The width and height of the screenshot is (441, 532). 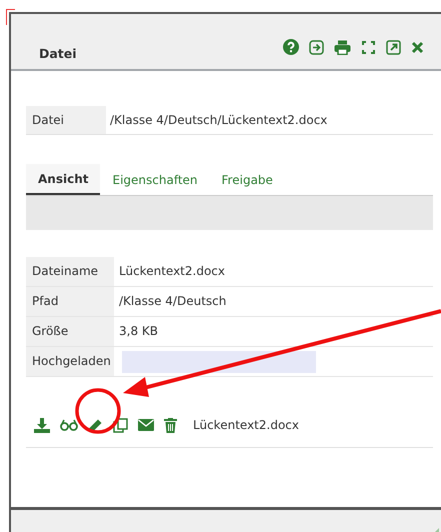 What do you see at coordinates (172, 301) in the screenshot?
I see `detail-value: /Klasse 4/Deutsch` at bounding box center [172, 301].